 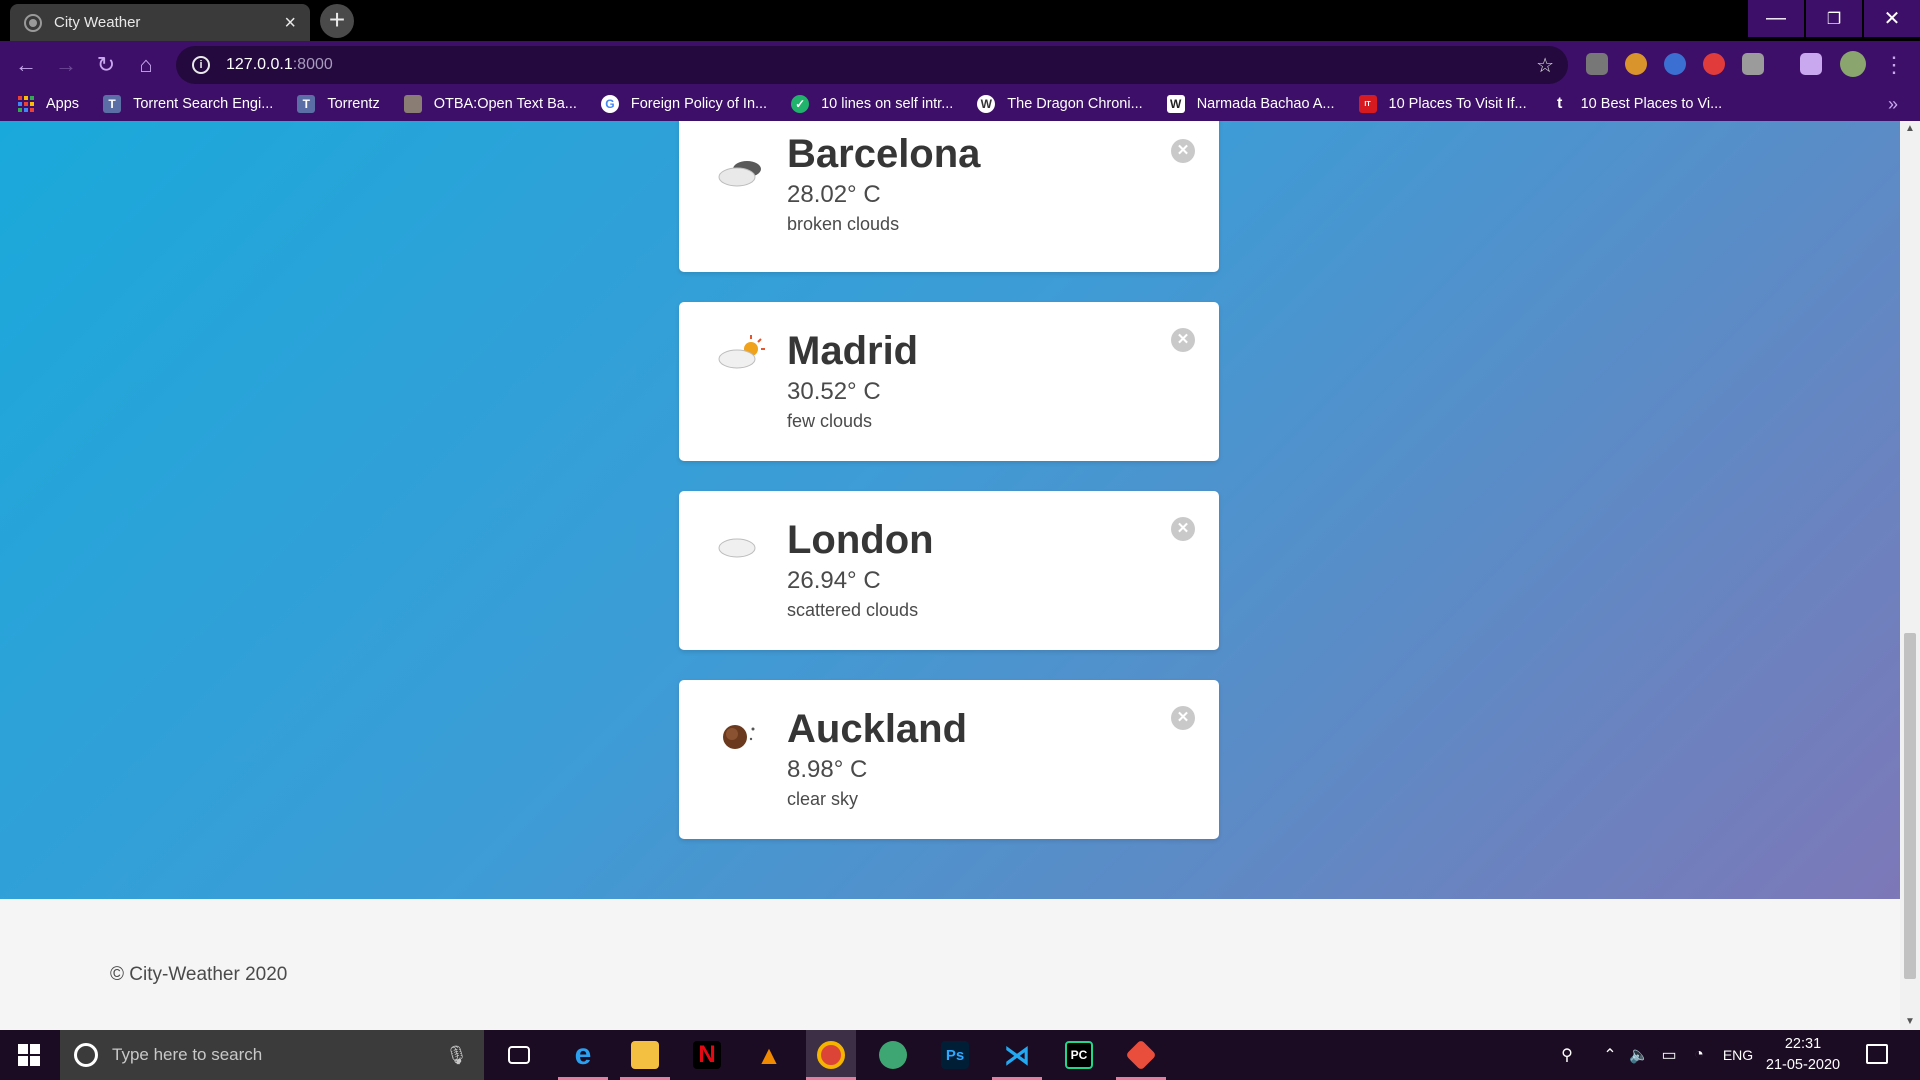 I want to click on url-port: :8000, so click(x=312, y=64).